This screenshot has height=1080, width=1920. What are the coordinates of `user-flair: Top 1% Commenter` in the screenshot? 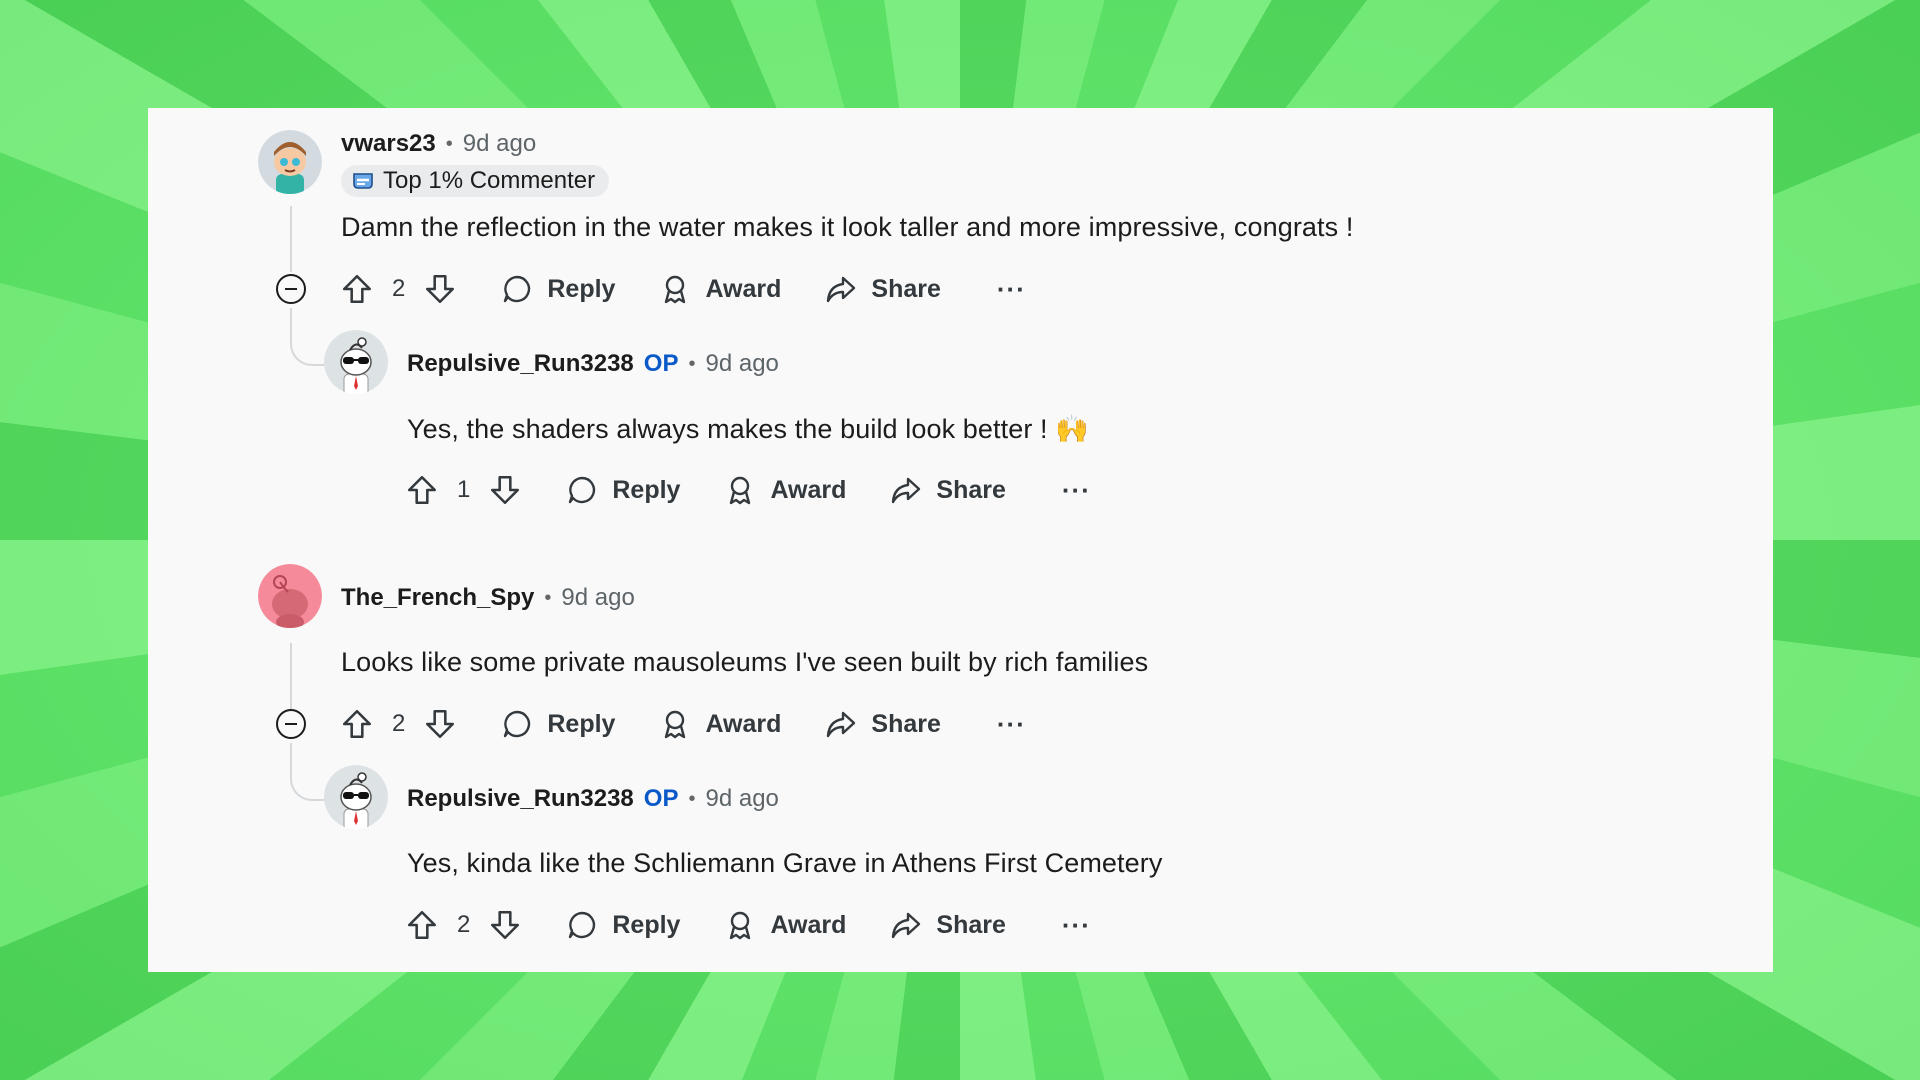 It's located at (475, 181).